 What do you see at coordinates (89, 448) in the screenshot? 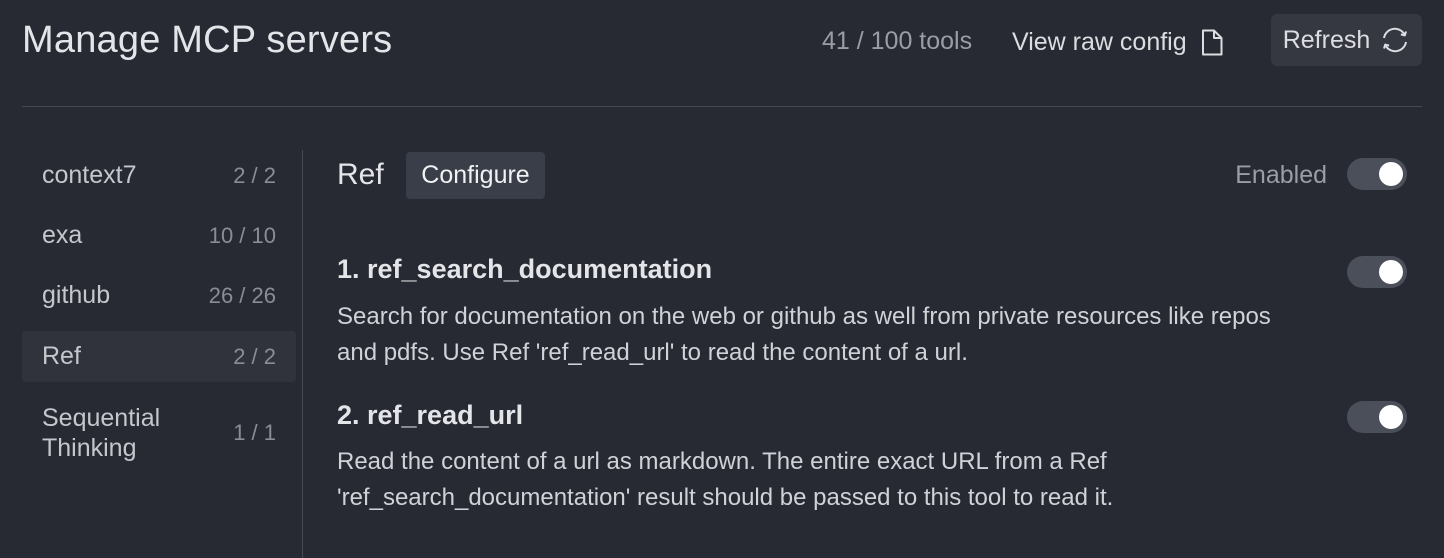
I see `server-name-line2: Thinking` at bounding box center [89, 448].